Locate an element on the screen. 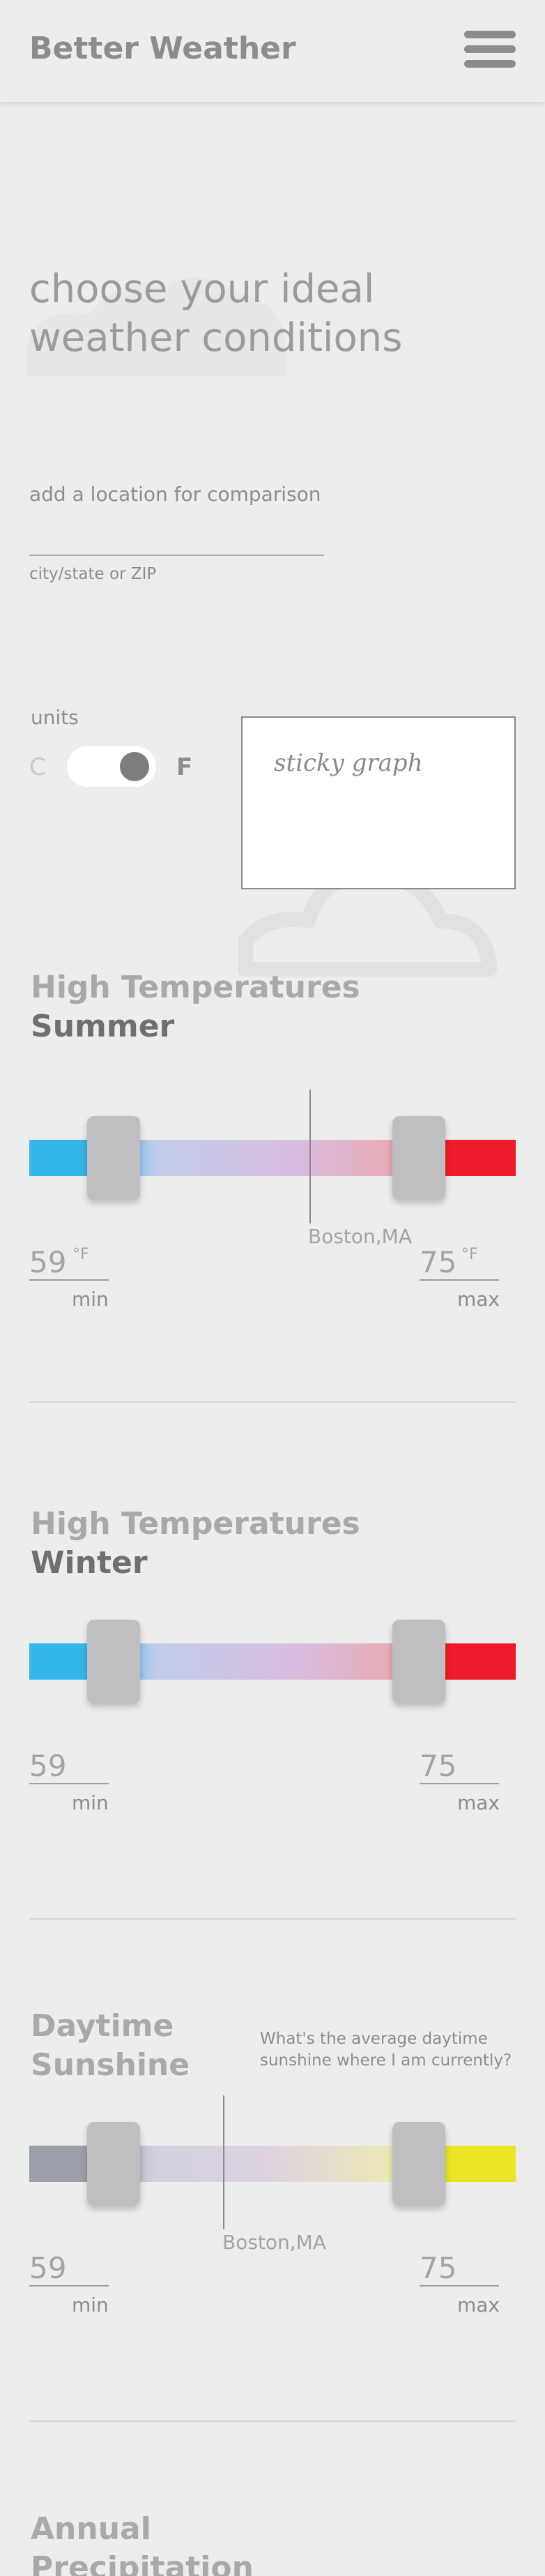 The height and width of the screenshot is (2576, 545). units-label: units is located at coordinates (55, 717).